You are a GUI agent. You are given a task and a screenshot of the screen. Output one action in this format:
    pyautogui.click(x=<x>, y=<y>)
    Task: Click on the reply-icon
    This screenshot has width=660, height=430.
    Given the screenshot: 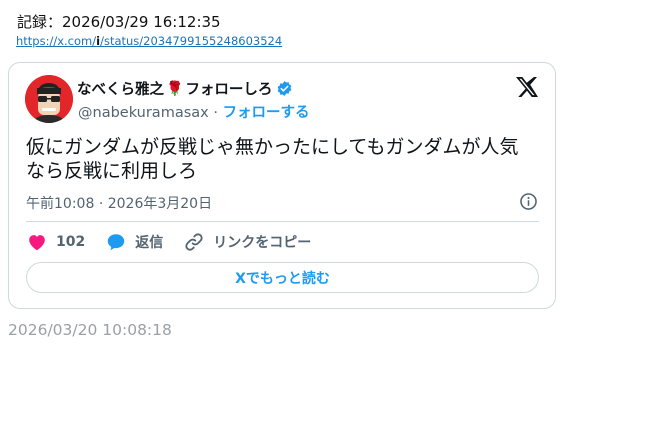 What is the action you would take?
    pyautogui.click(x=116, y=242)
    